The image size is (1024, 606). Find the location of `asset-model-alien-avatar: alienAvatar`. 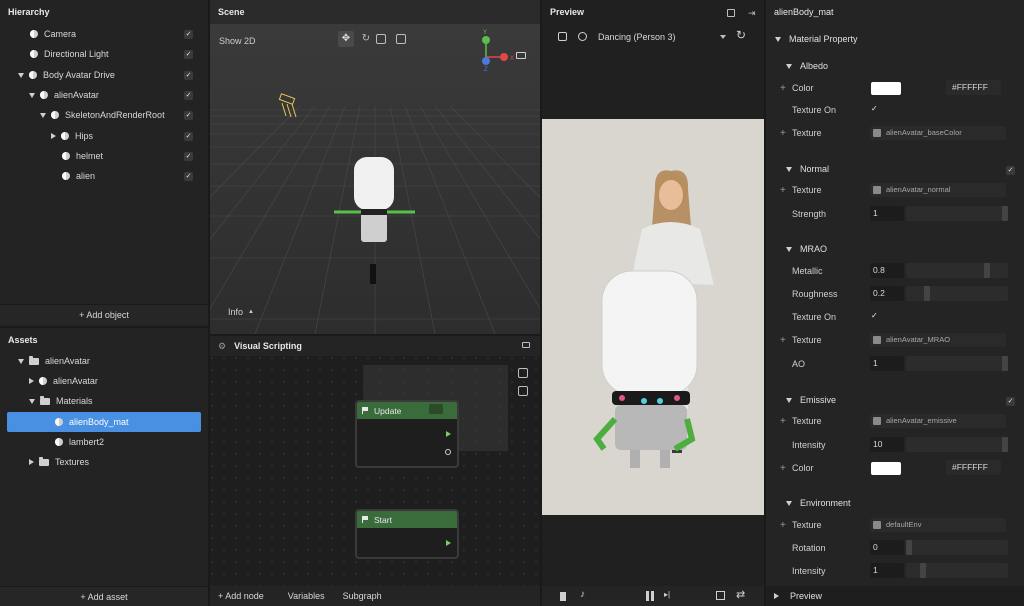

asset-model-alien-avatar: alienAvatar is located at coordinates (63, 381).